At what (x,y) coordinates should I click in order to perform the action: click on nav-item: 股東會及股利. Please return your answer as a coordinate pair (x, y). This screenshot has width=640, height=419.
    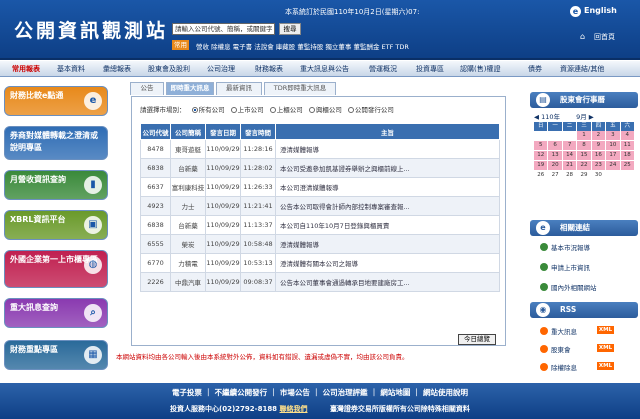
    Looking at the image, I should click on (169, 69).